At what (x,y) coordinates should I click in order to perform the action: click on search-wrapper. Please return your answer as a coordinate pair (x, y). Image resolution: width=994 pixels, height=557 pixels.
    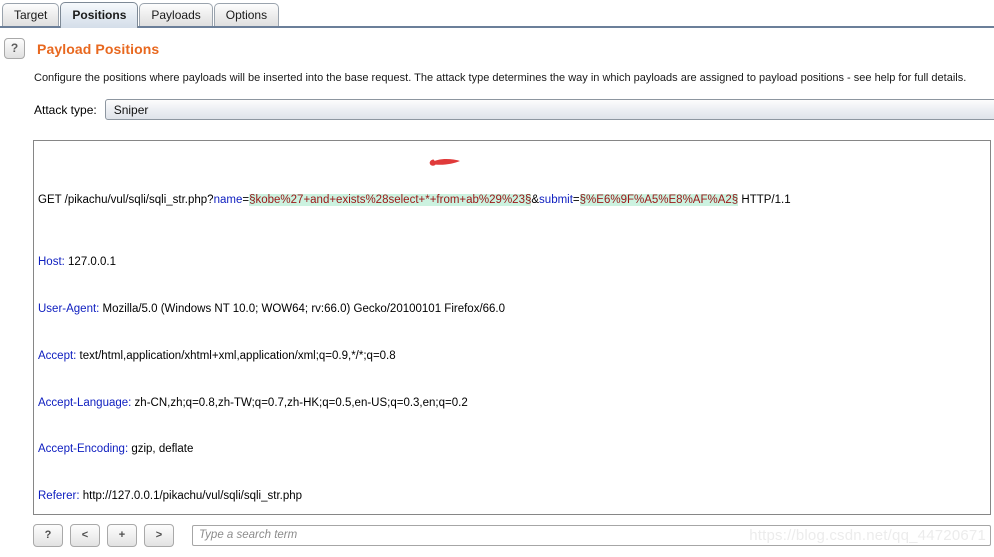
    Looking at the image, I should click on (591, 535).